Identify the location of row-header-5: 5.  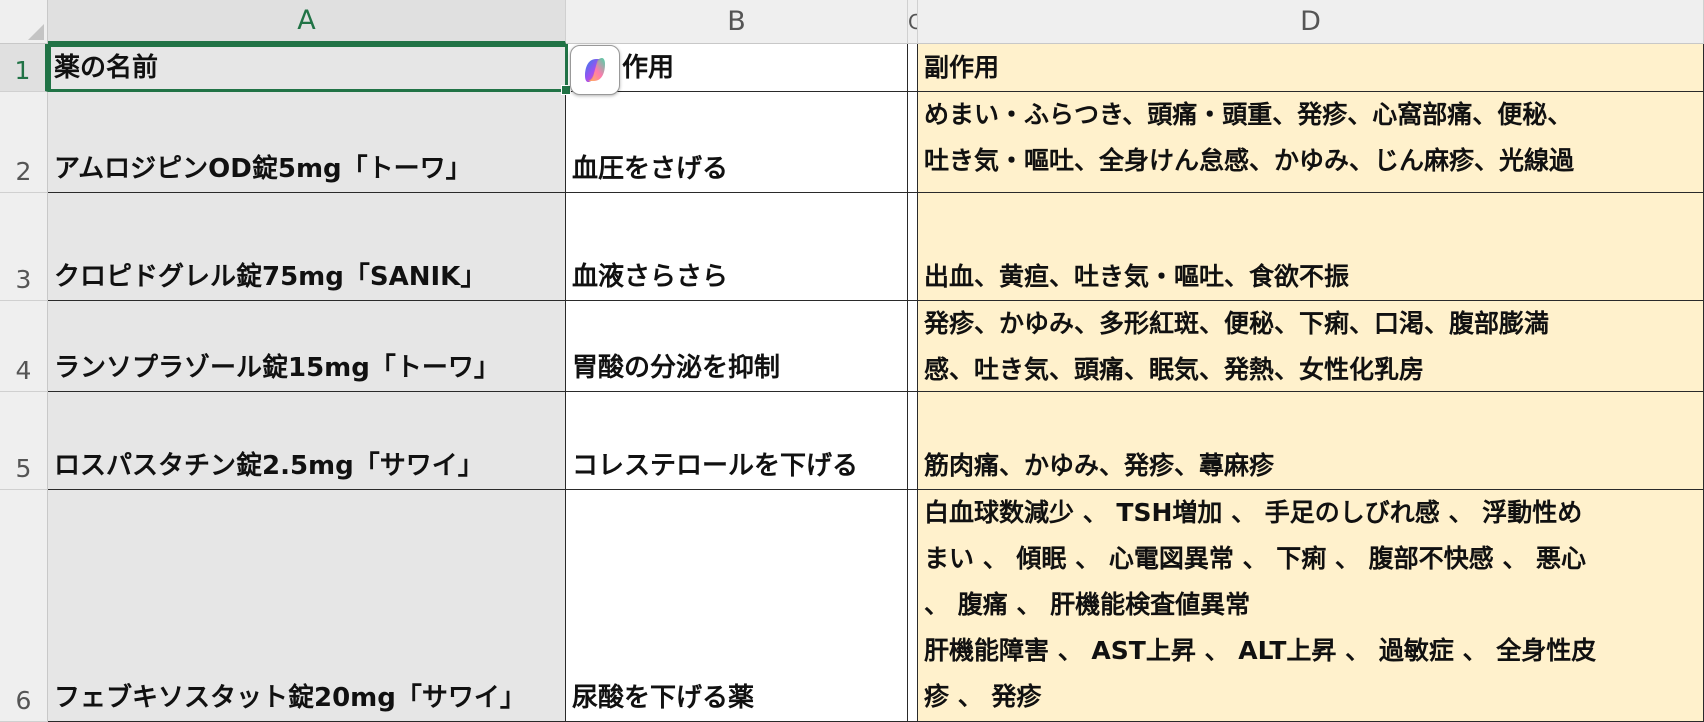
(24, 441).